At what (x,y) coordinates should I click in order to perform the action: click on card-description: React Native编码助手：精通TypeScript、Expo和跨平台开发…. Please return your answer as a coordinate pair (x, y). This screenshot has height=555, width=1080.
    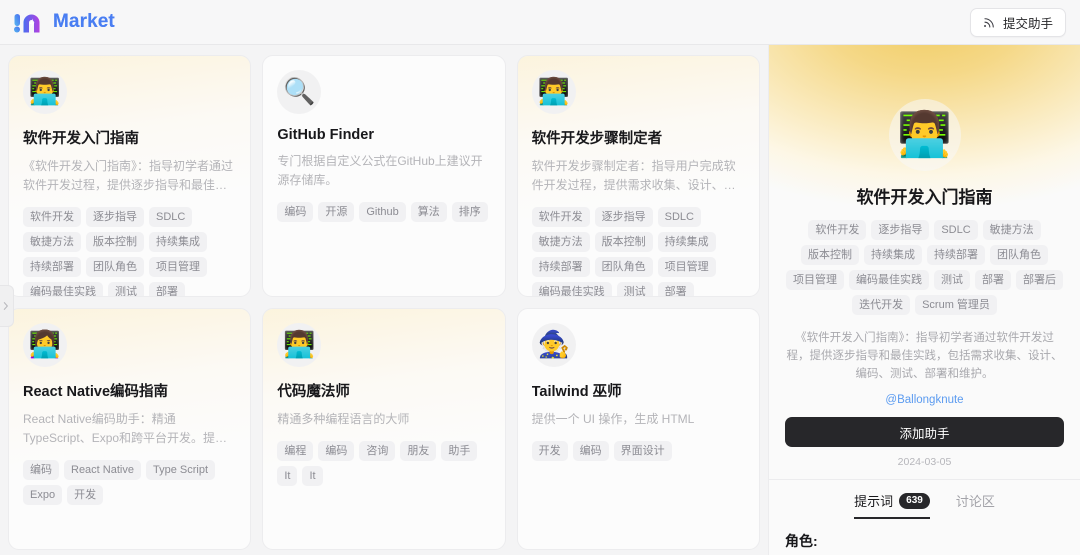
    Looking at the image, I should click on (125, 428).